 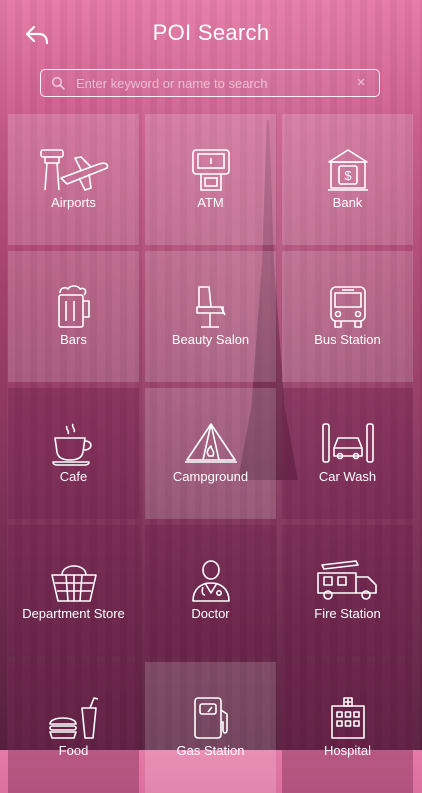 I want to click on category-cafe: Cafe, so click(x=73, y=453).